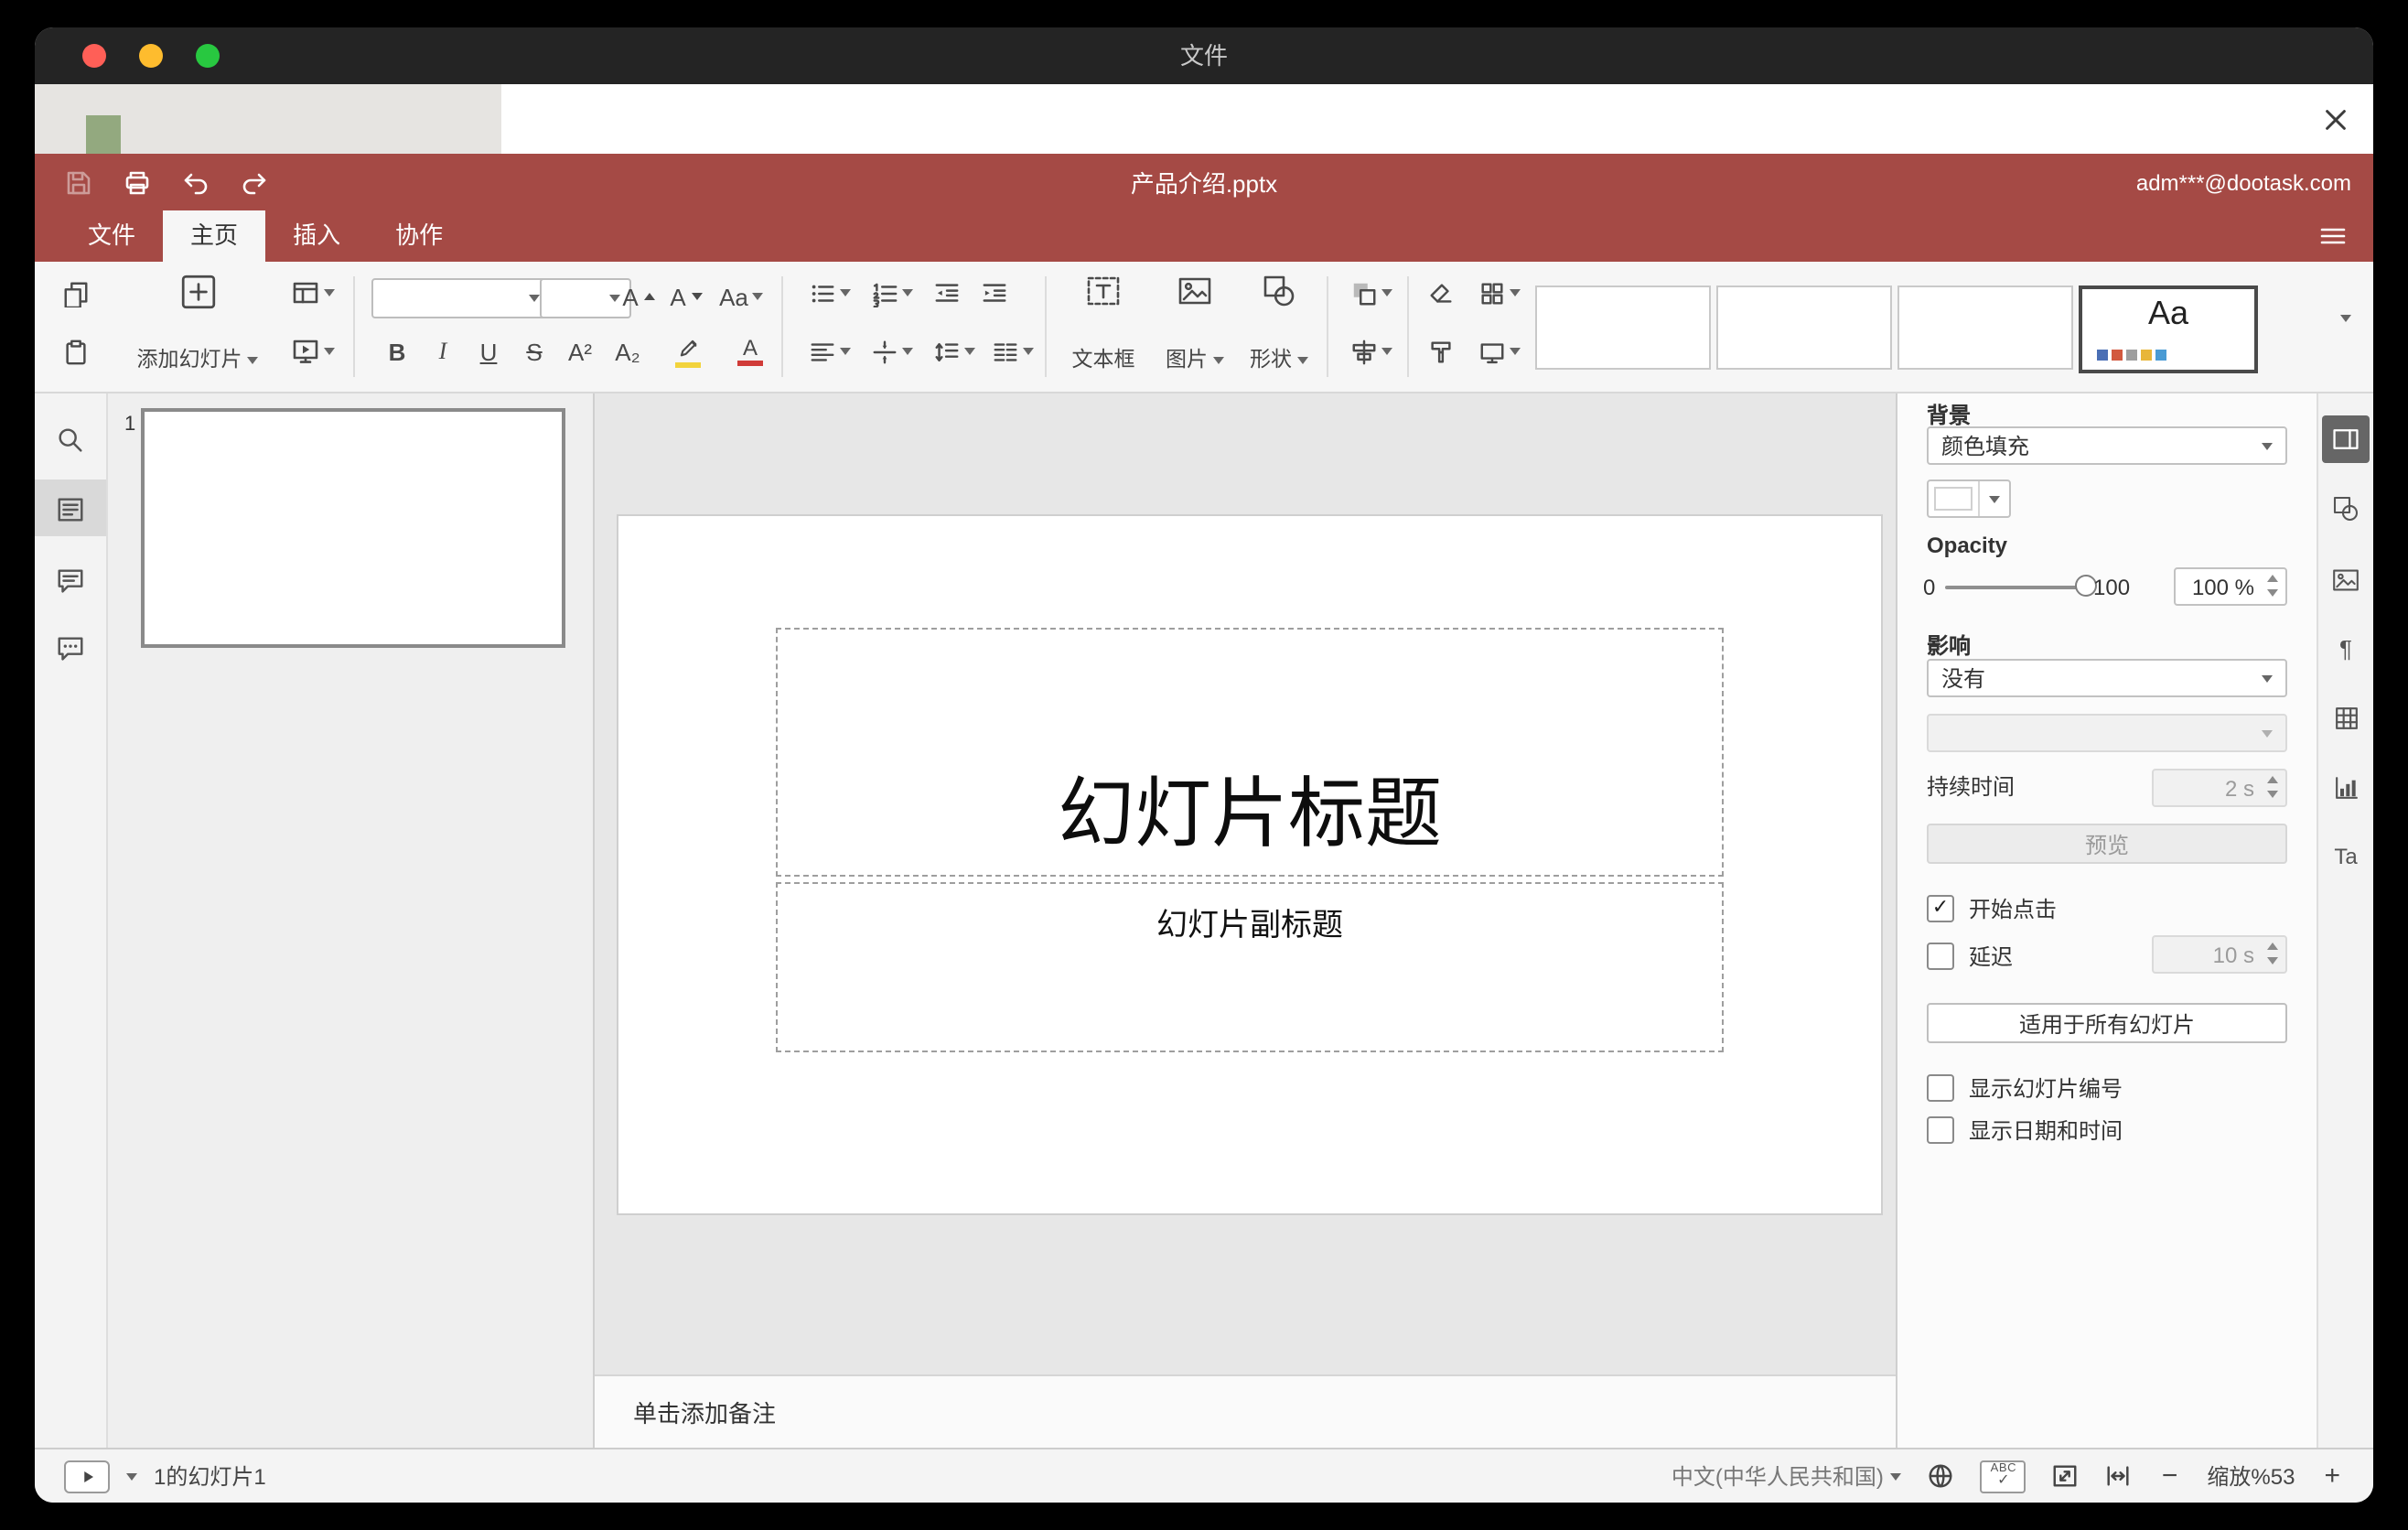 The width and height of the screenshot is (2408, 1530). Describe the element at coordinates (197, 323) in the screenshot. I see `add-slide-button: 添加幻灯片` at that location.